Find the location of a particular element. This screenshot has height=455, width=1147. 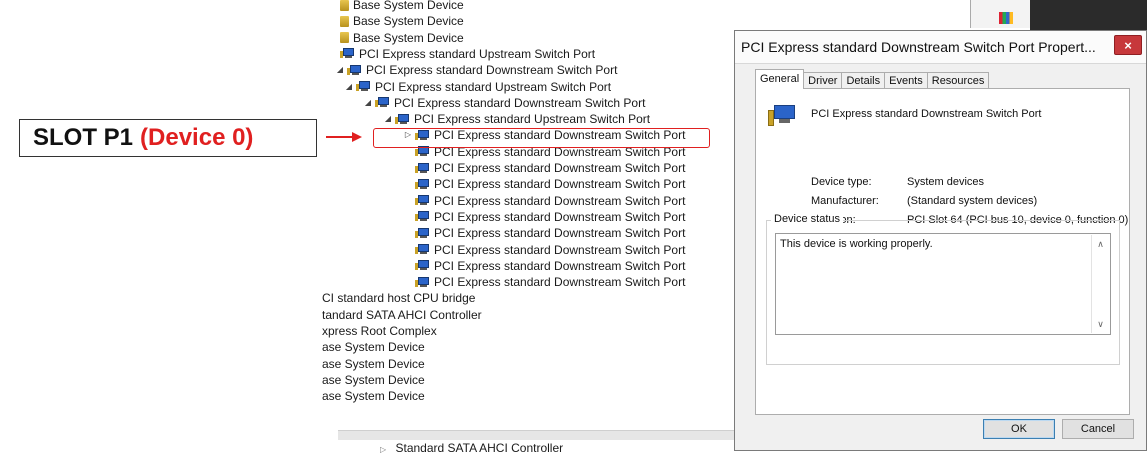

tree-row: xpress Root Complex is located at coordinates (379, 331).